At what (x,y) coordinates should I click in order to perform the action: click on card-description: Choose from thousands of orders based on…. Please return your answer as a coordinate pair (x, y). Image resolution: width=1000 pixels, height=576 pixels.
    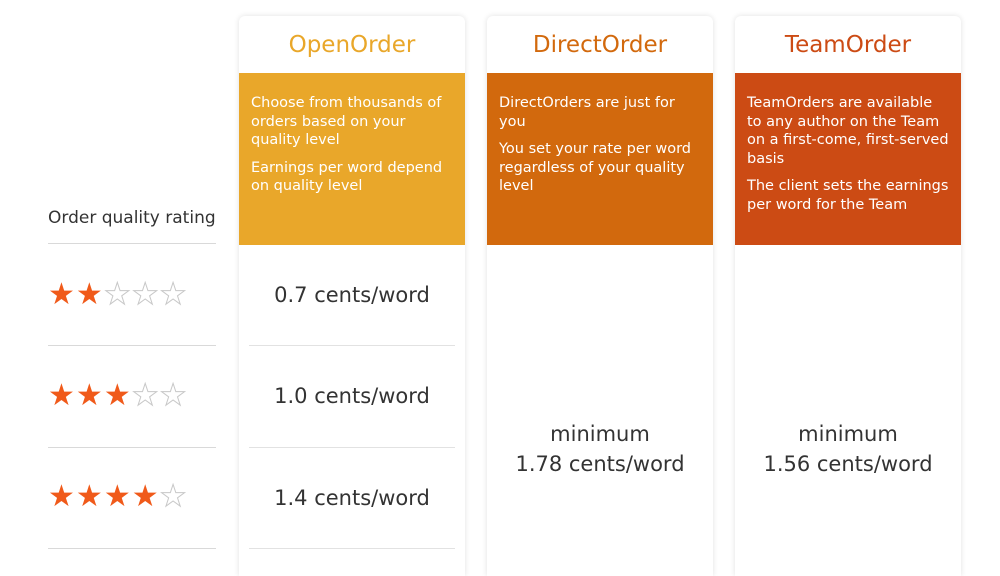
    Looking at the image, I should click on (352, 159).